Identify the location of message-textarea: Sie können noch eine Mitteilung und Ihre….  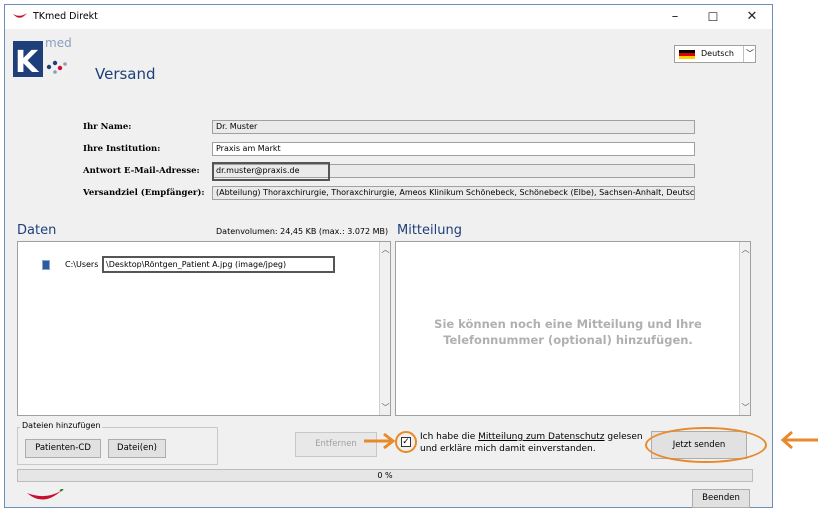
(573, 328).